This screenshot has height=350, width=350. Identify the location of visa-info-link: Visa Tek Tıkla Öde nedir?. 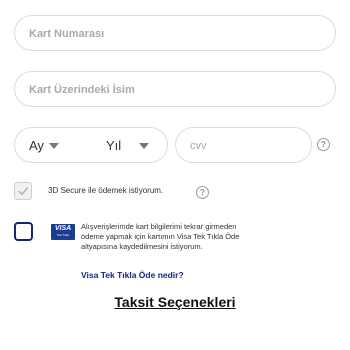
(132, 275).